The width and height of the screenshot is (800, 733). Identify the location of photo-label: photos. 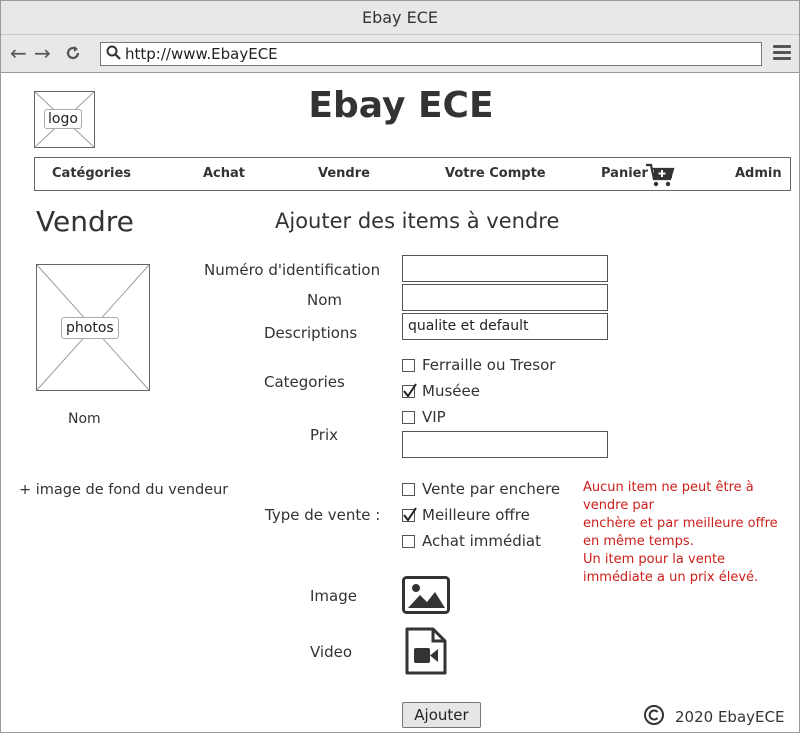
(90, 328).